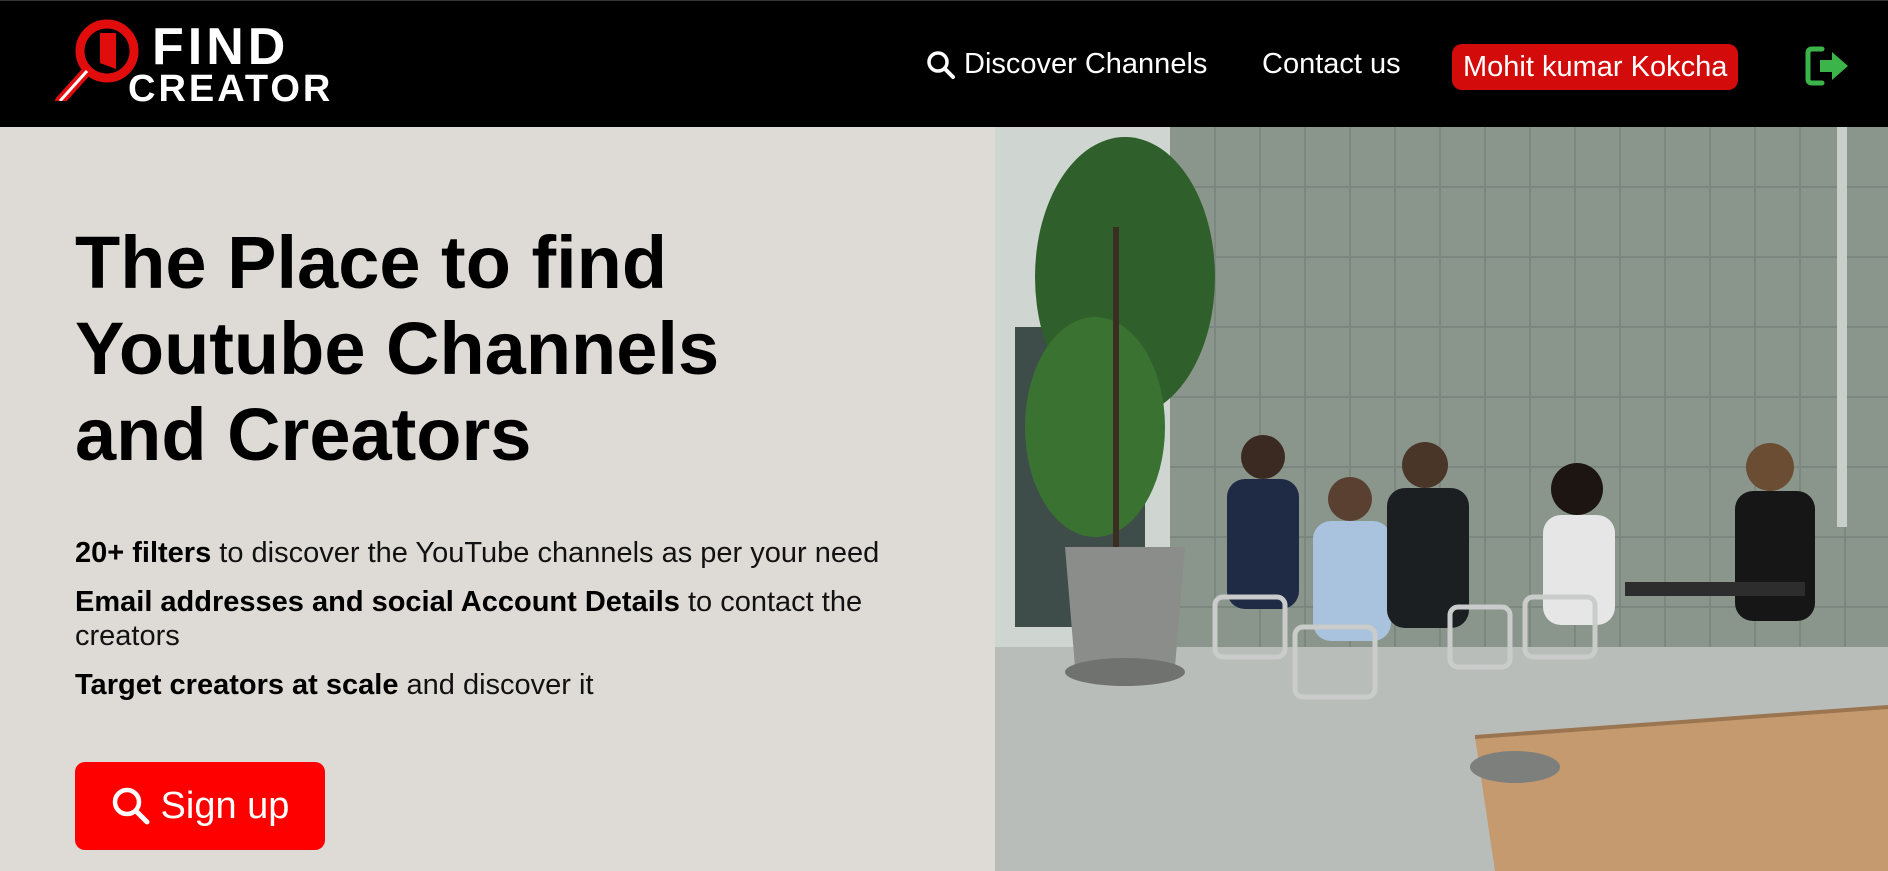 The image size is (1888, 871). What do you see at coordinates (1086, 64) in the screenshot?
I see `nav-discover-label: Discover Channels` at bounding box center [1086, 64].